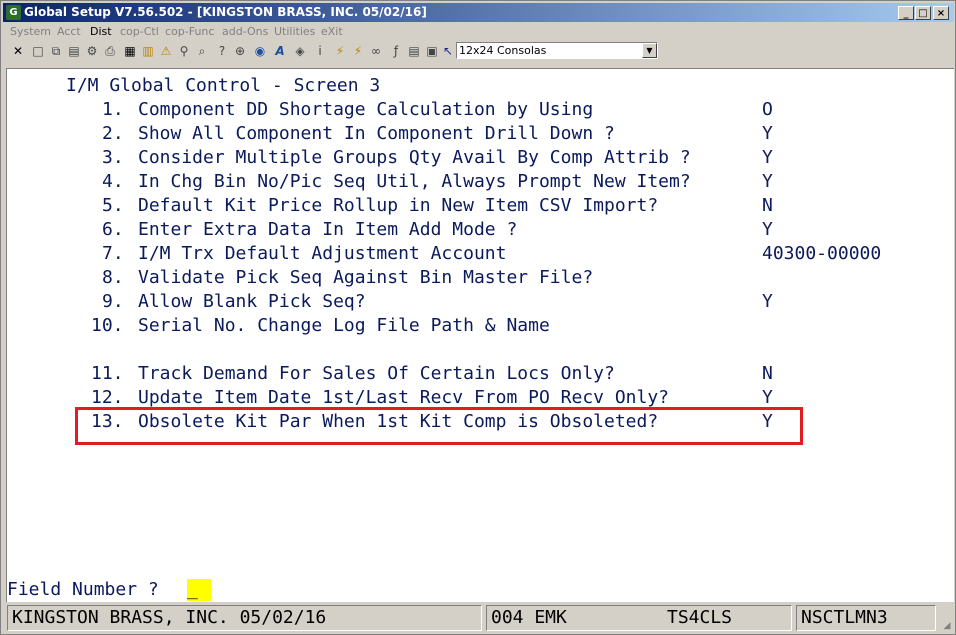  What do you see at coordinates (189, 31) in the screenshot?
I see `menu-cop-func: cop-Func` at bounding box center [189, 31].